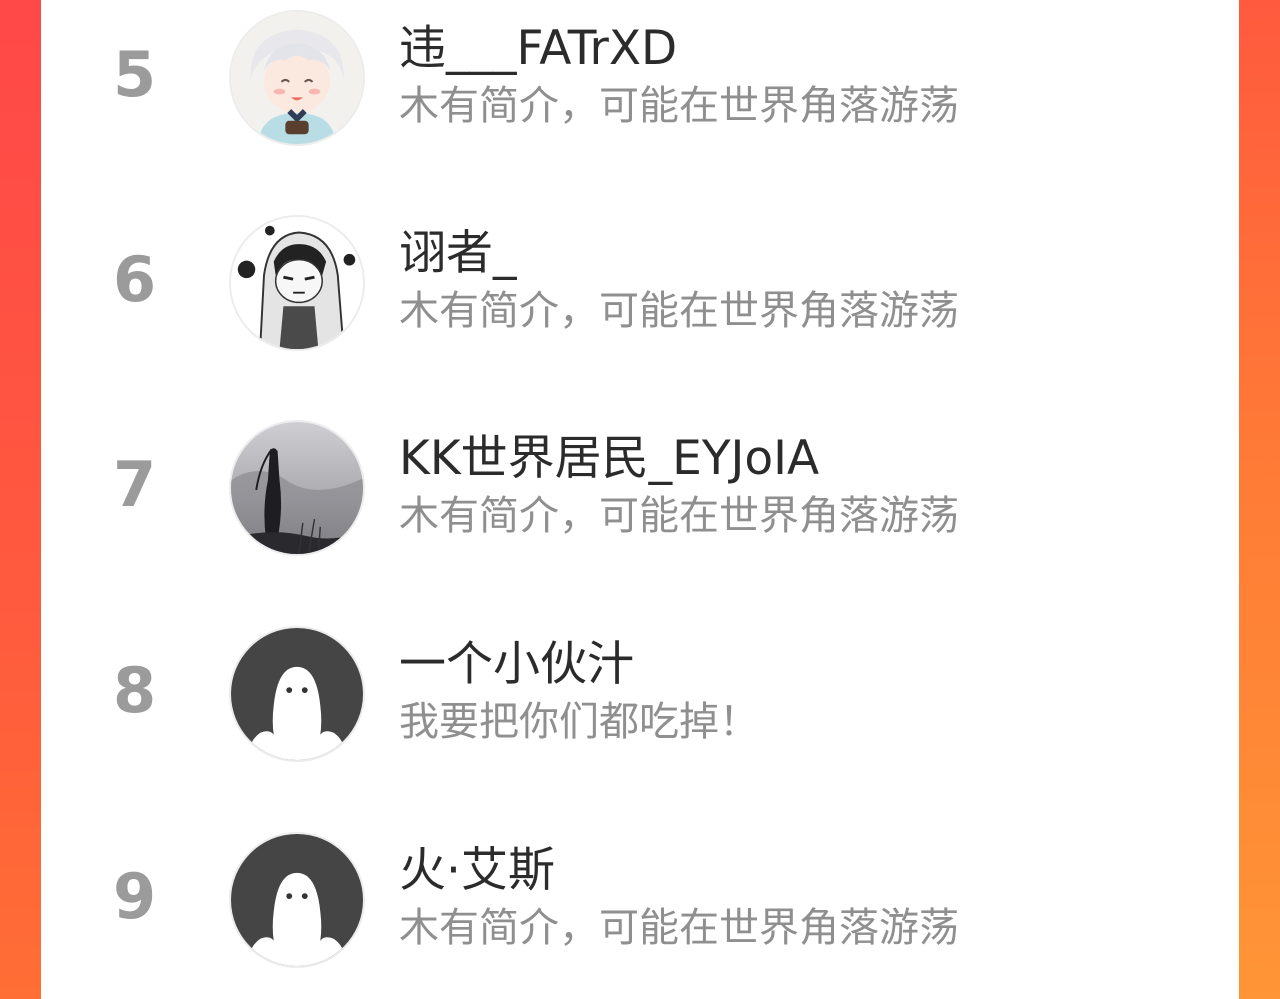  I want to click on user-name: KK世界居民_EYJoIA, so click(609, 459).